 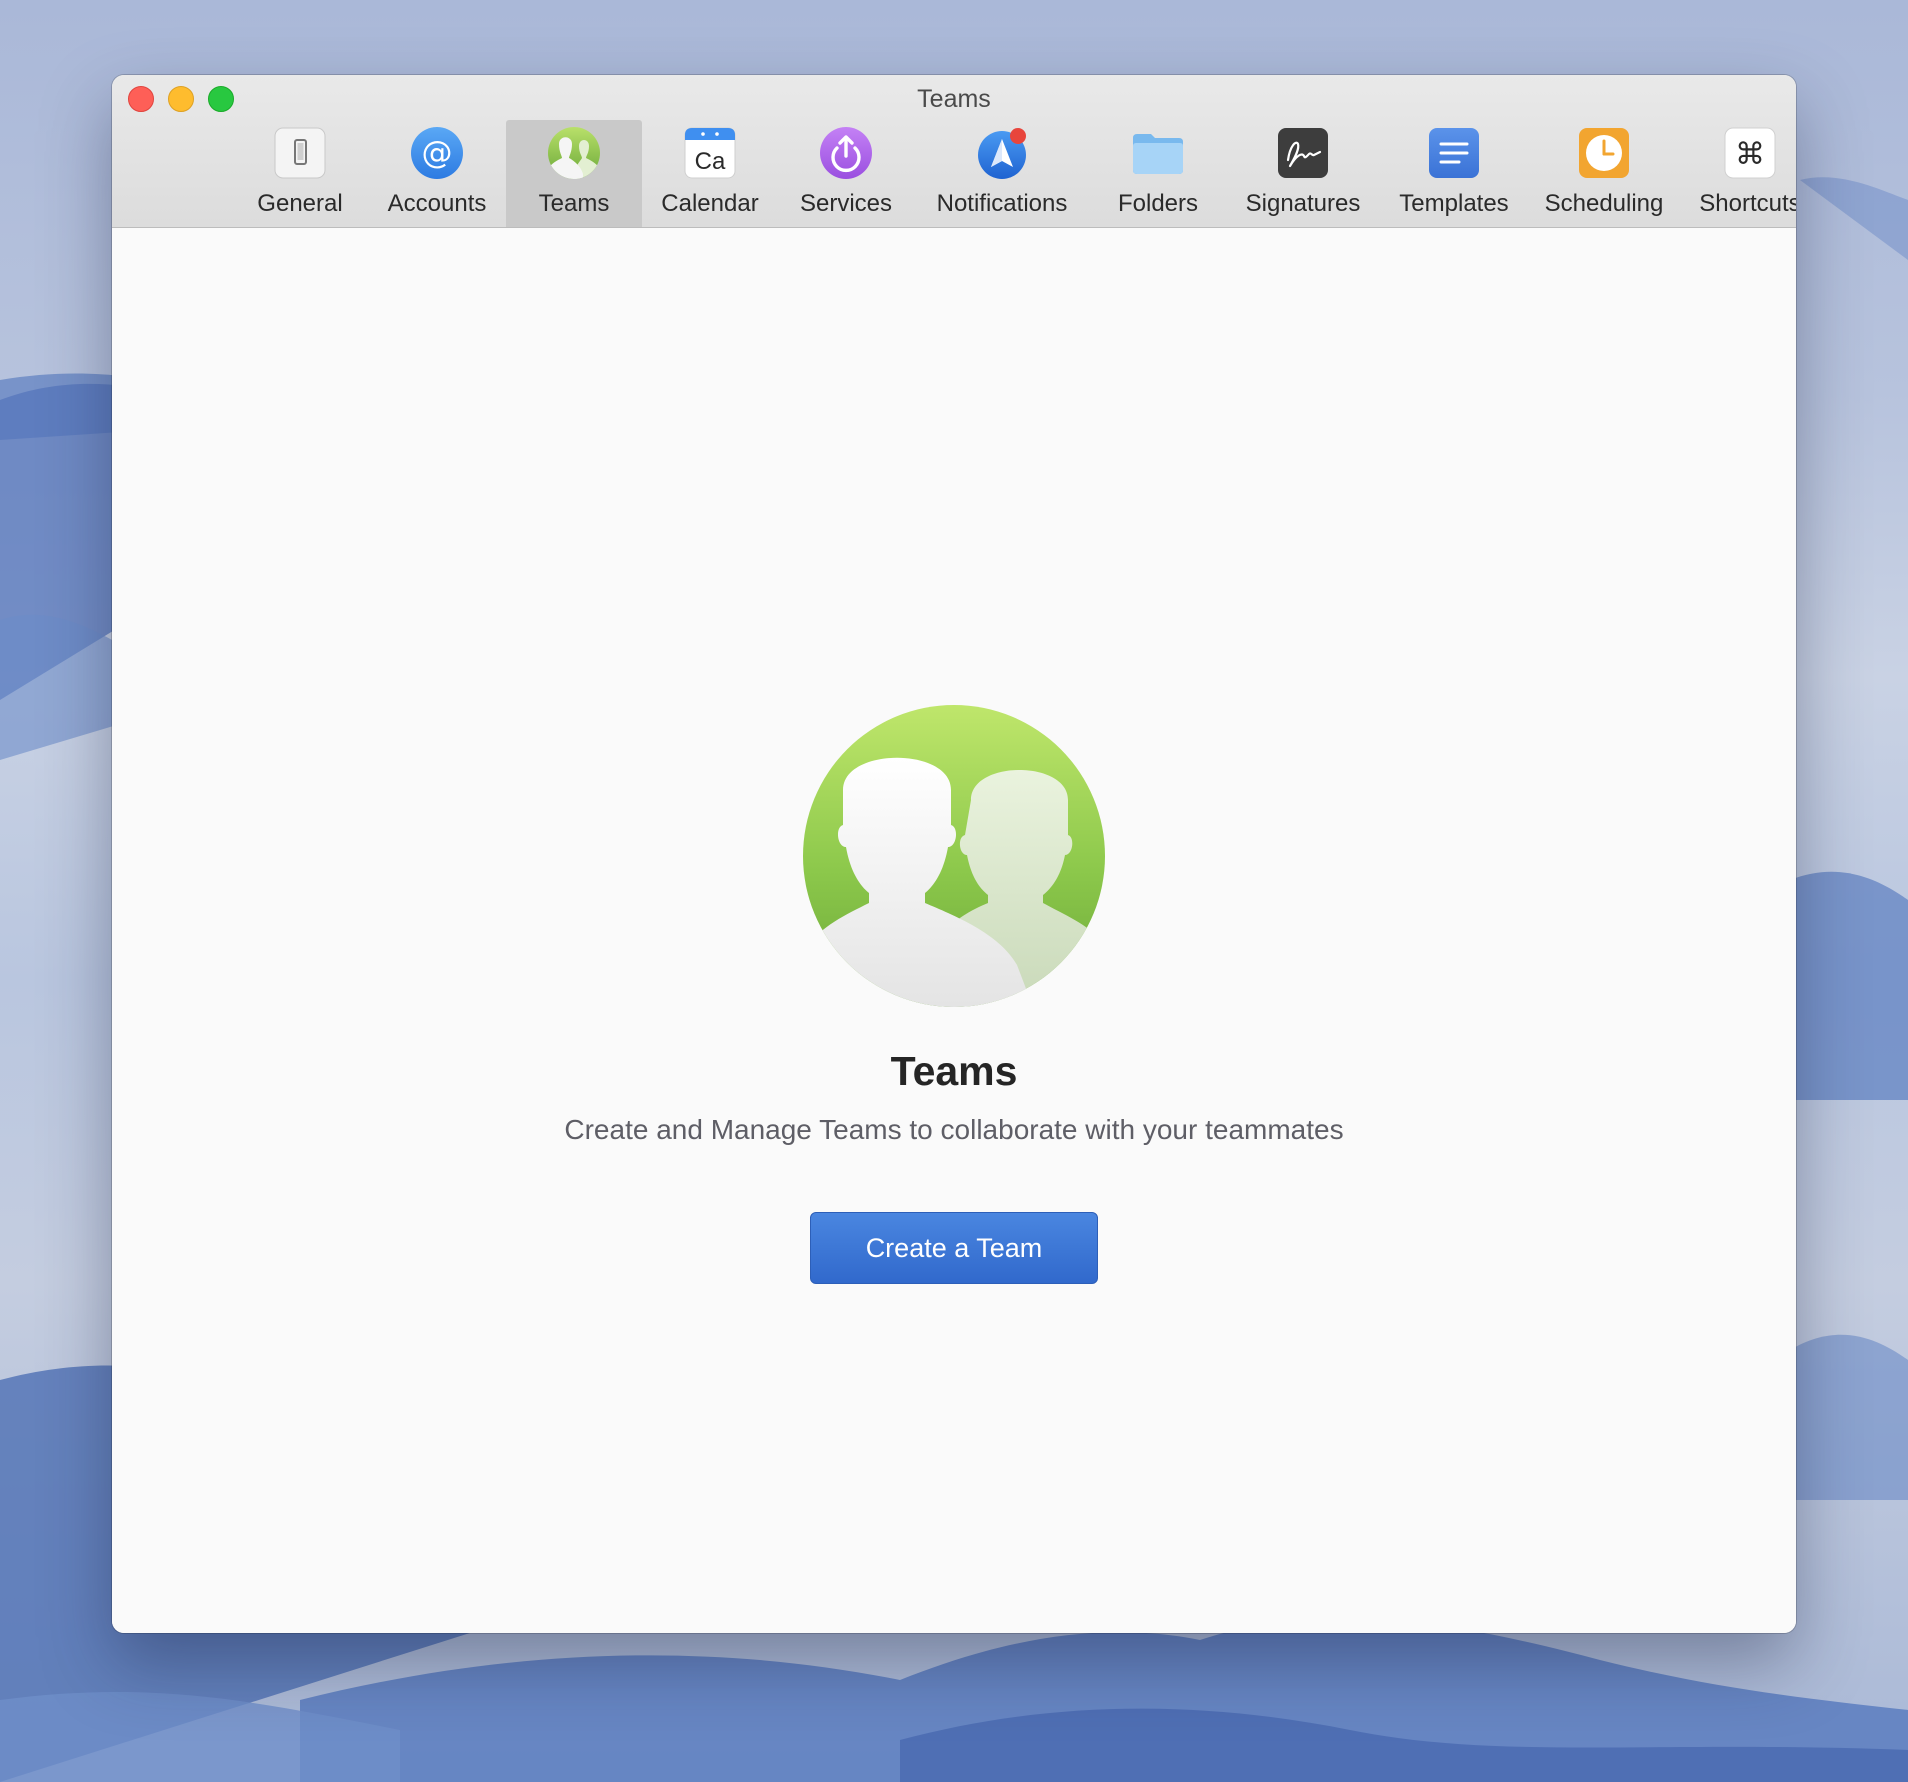 What do you see at coordinates (300, 203) in the screenshot?
I see `toolbar-label-general: General` at bounding box center [300, 203].